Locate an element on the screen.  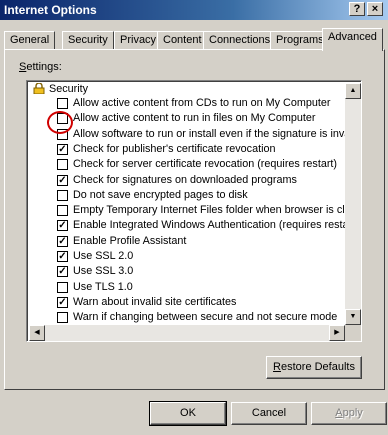
scroll-down-button: ▼ is located at coordinates (353, 317).